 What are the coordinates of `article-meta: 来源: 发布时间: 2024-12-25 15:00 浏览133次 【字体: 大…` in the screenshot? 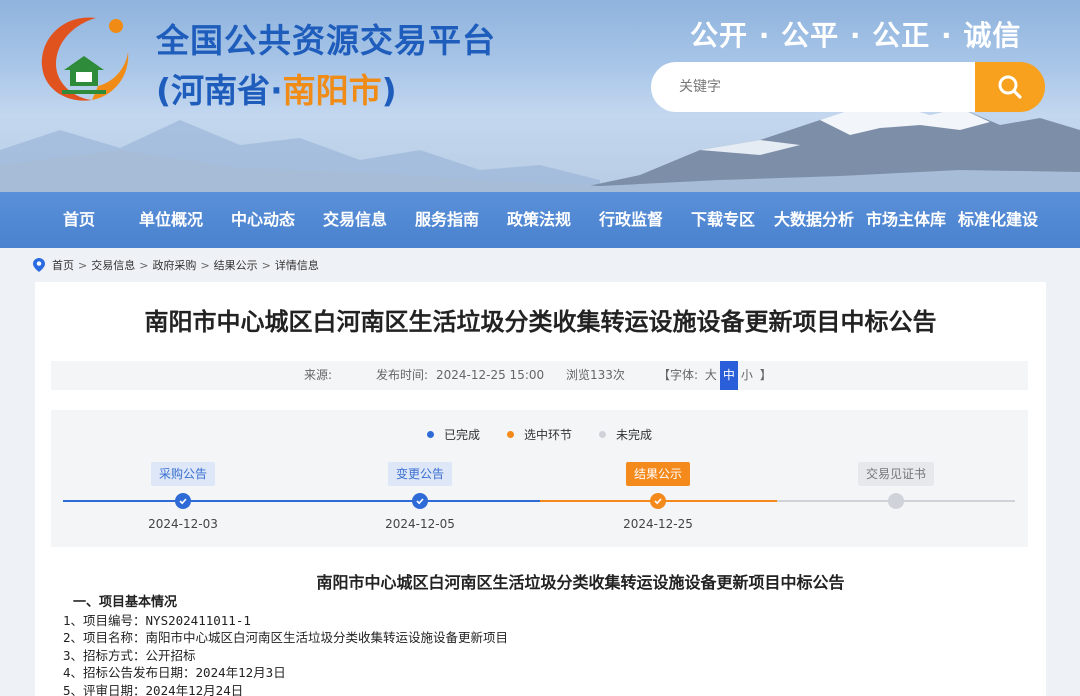 It's located at (539, 375).